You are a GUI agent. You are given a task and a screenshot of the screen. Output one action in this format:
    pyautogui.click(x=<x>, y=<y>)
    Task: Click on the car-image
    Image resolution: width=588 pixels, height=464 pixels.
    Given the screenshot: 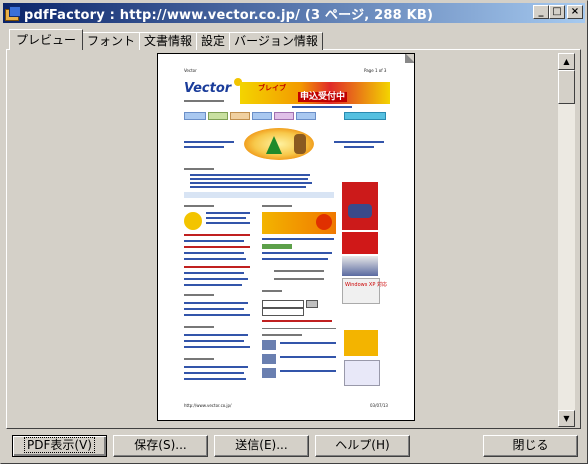 What is the action you would take?
    pyautogui.click(x=360, y=211)
    